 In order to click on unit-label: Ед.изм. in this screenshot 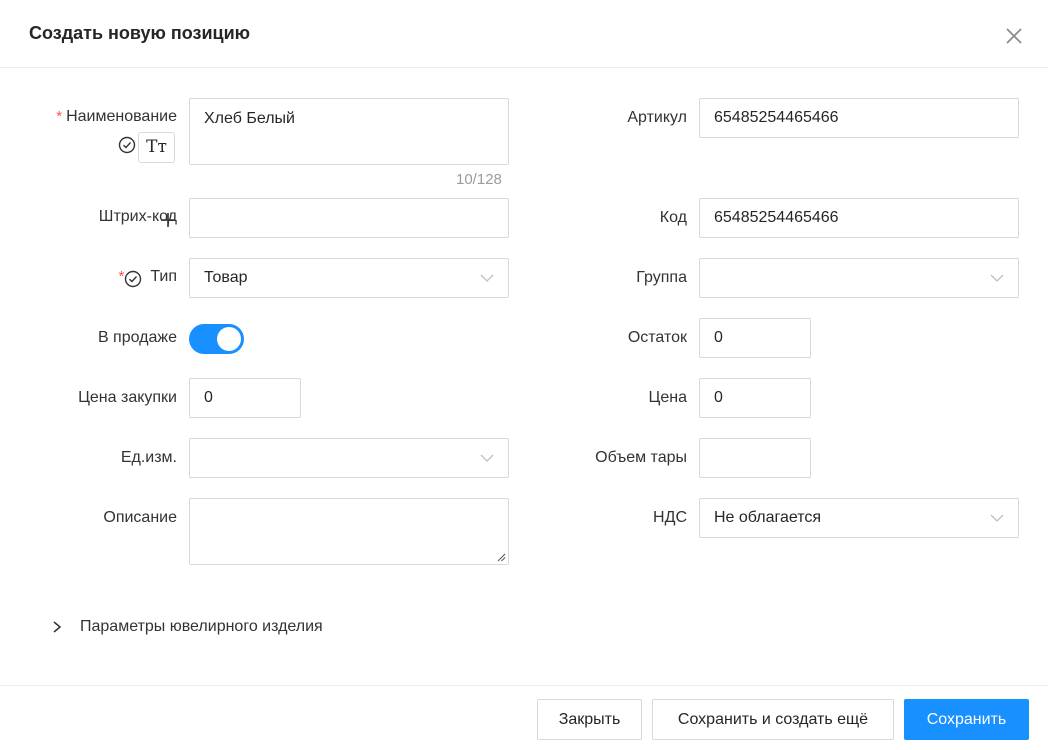, I will do `click(148, 457)`.